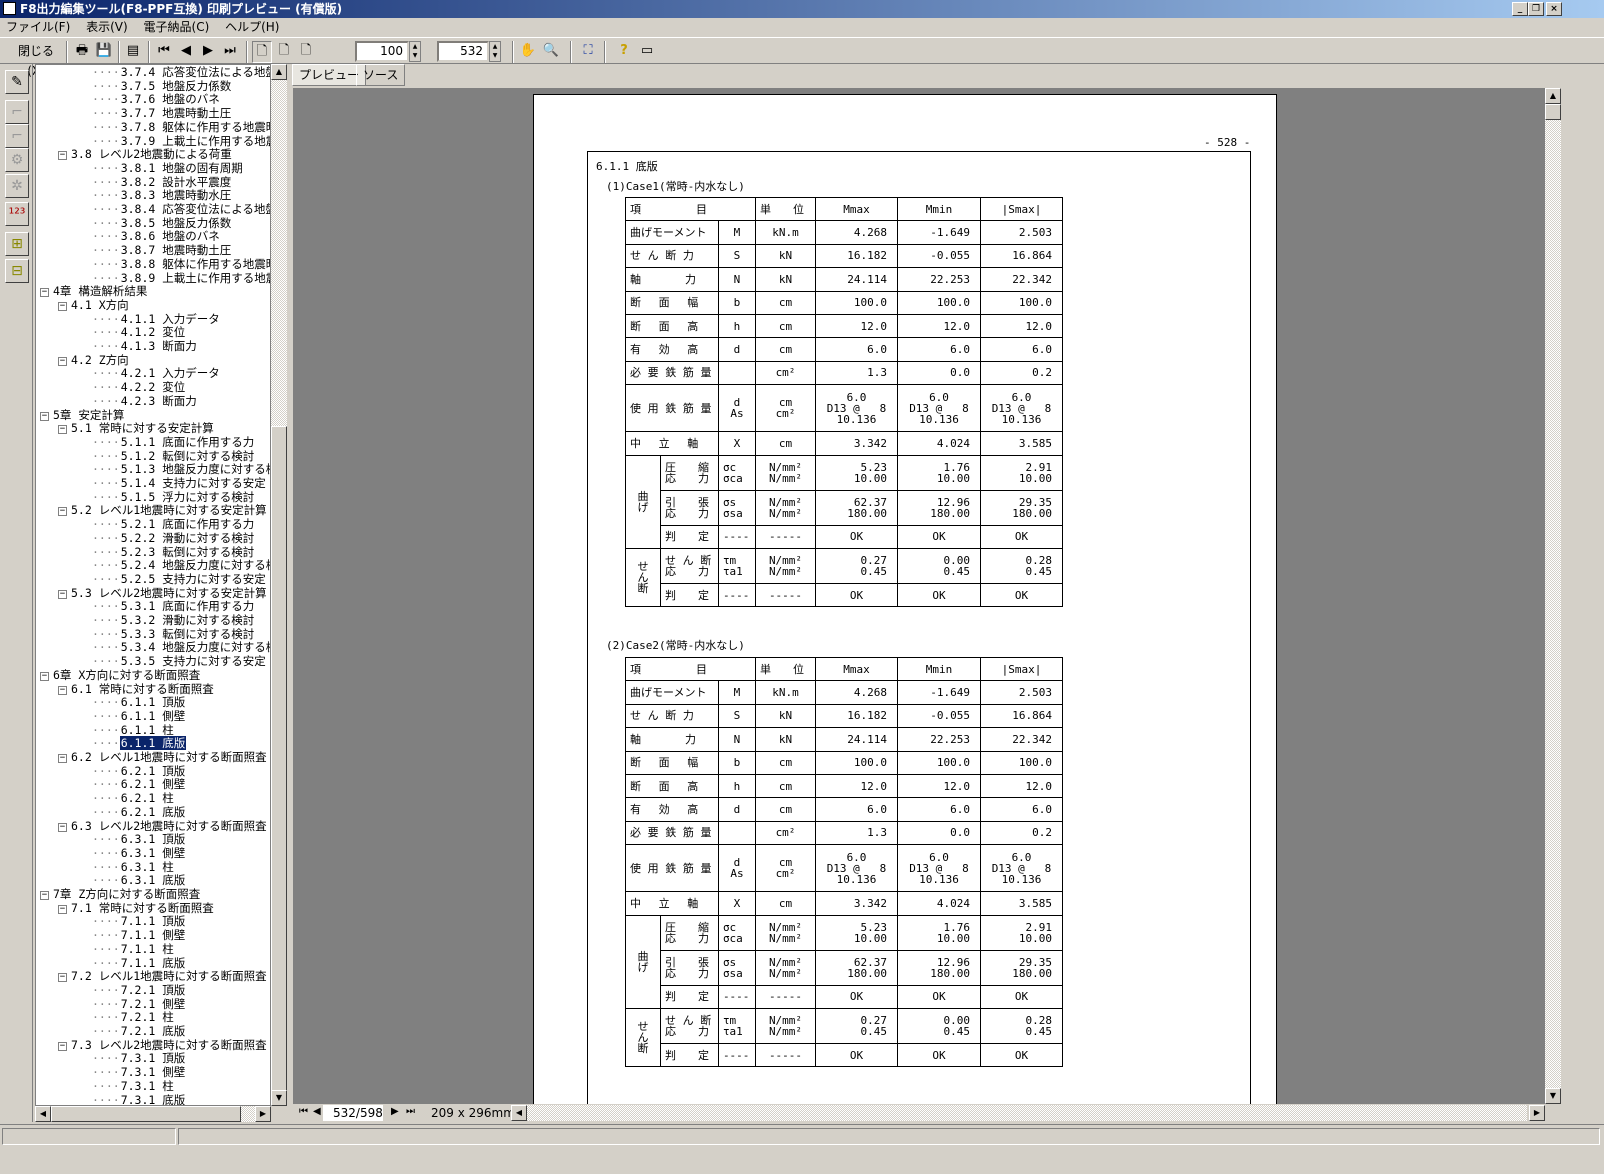 The image size is (1604, 1174). What do you see at coordinates (94, 305) in the screenshot?
I see `tree-item: −4.1 X方向` at bounding box center [94, 305].